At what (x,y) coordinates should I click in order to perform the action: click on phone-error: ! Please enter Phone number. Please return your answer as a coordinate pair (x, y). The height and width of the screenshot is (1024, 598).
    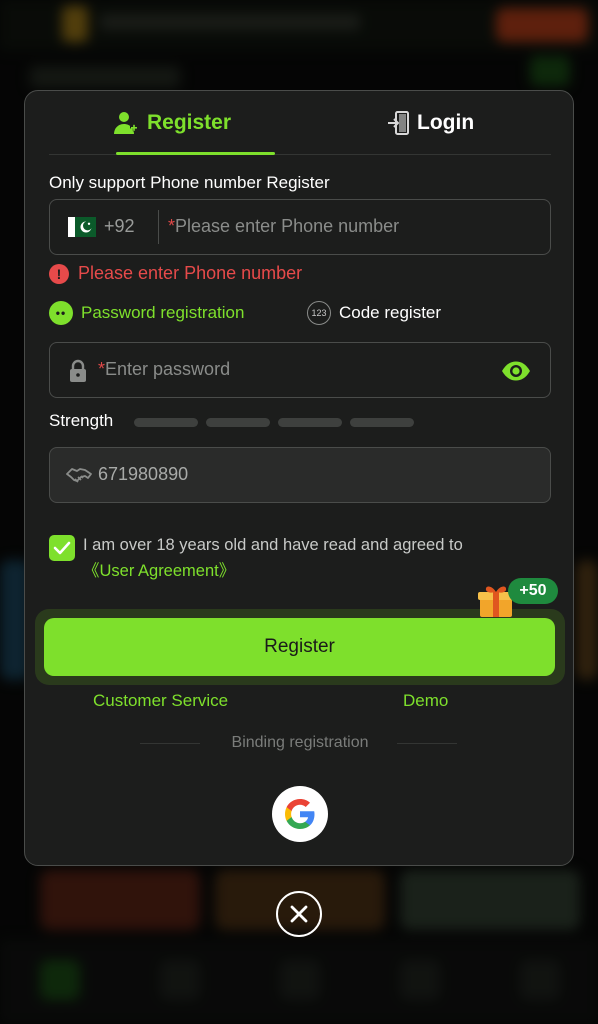
    Looking at the image, I should click on (175, 273).